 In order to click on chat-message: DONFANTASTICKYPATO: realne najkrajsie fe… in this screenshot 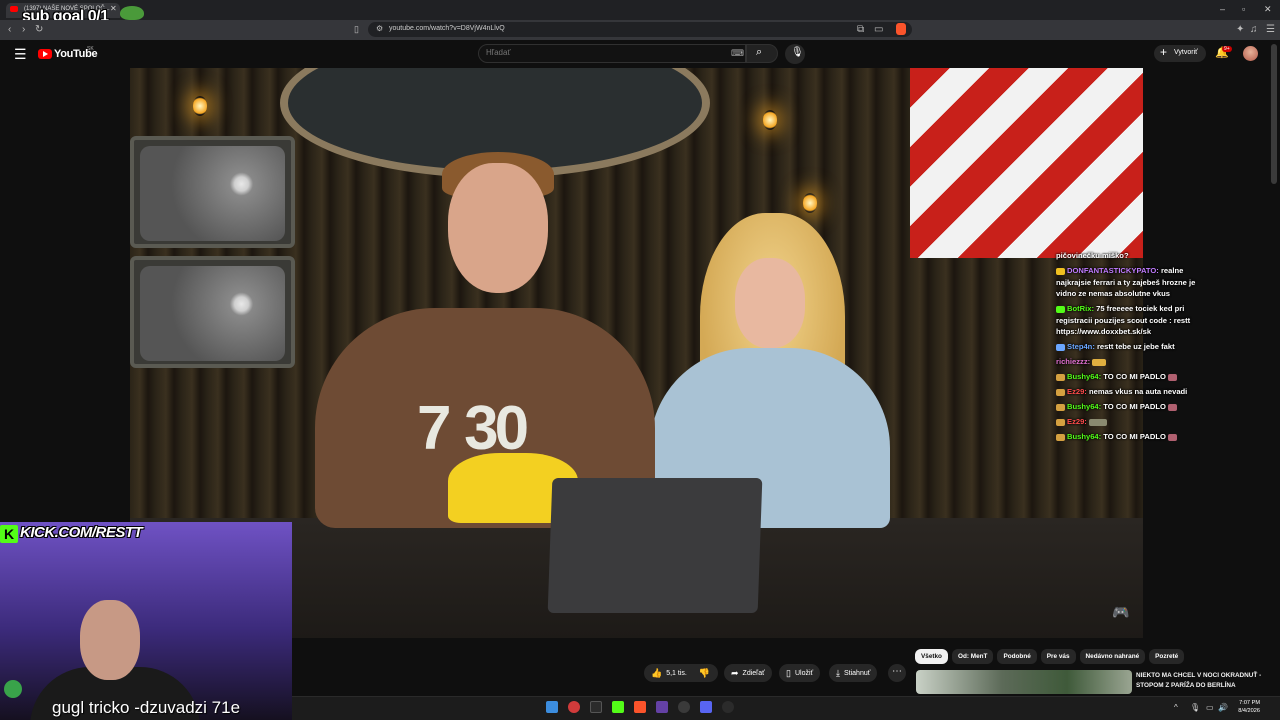, I will do `click(1136, 282)`.